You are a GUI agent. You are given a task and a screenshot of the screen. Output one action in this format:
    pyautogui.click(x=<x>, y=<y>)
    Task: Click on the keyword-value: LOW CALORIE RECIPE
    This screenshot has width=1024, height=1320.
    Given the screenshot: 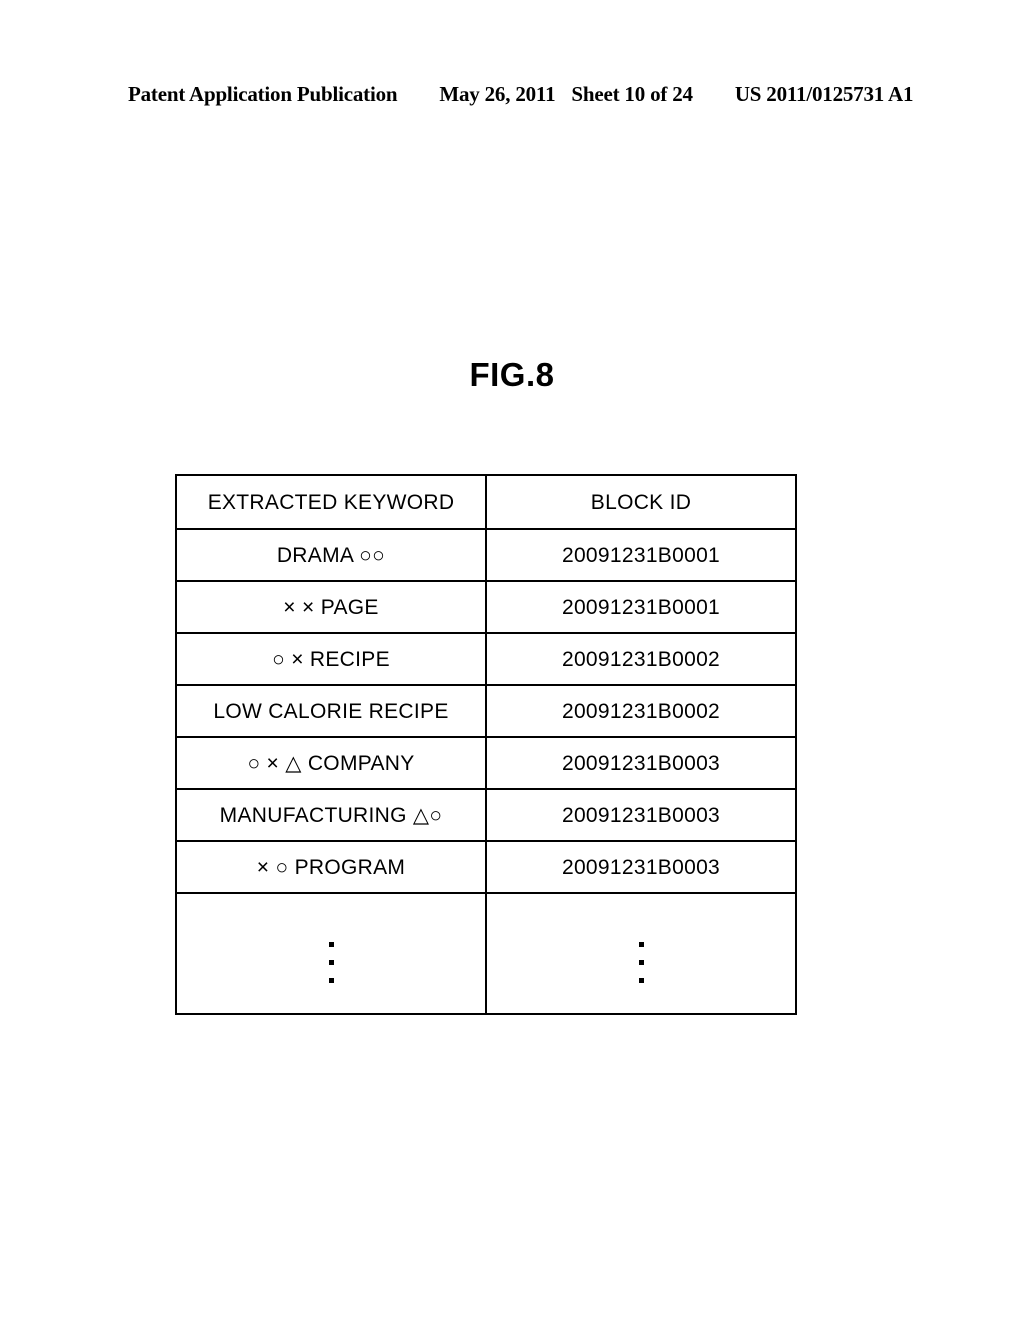 What is the action you would take?
    pyautogui.click(x=331, y=711)
    